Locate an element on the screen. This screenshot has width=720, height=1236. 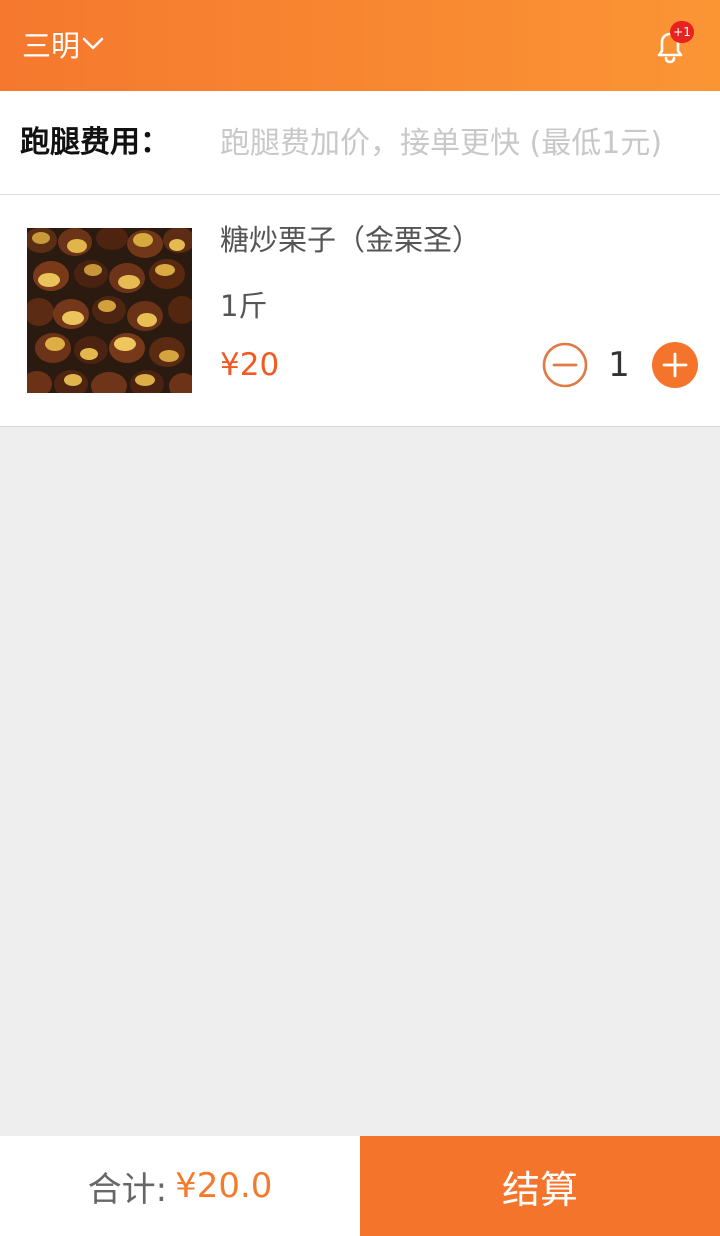
total-summary: 合计: ¥20.0 is located at coordinates (180, 1186).